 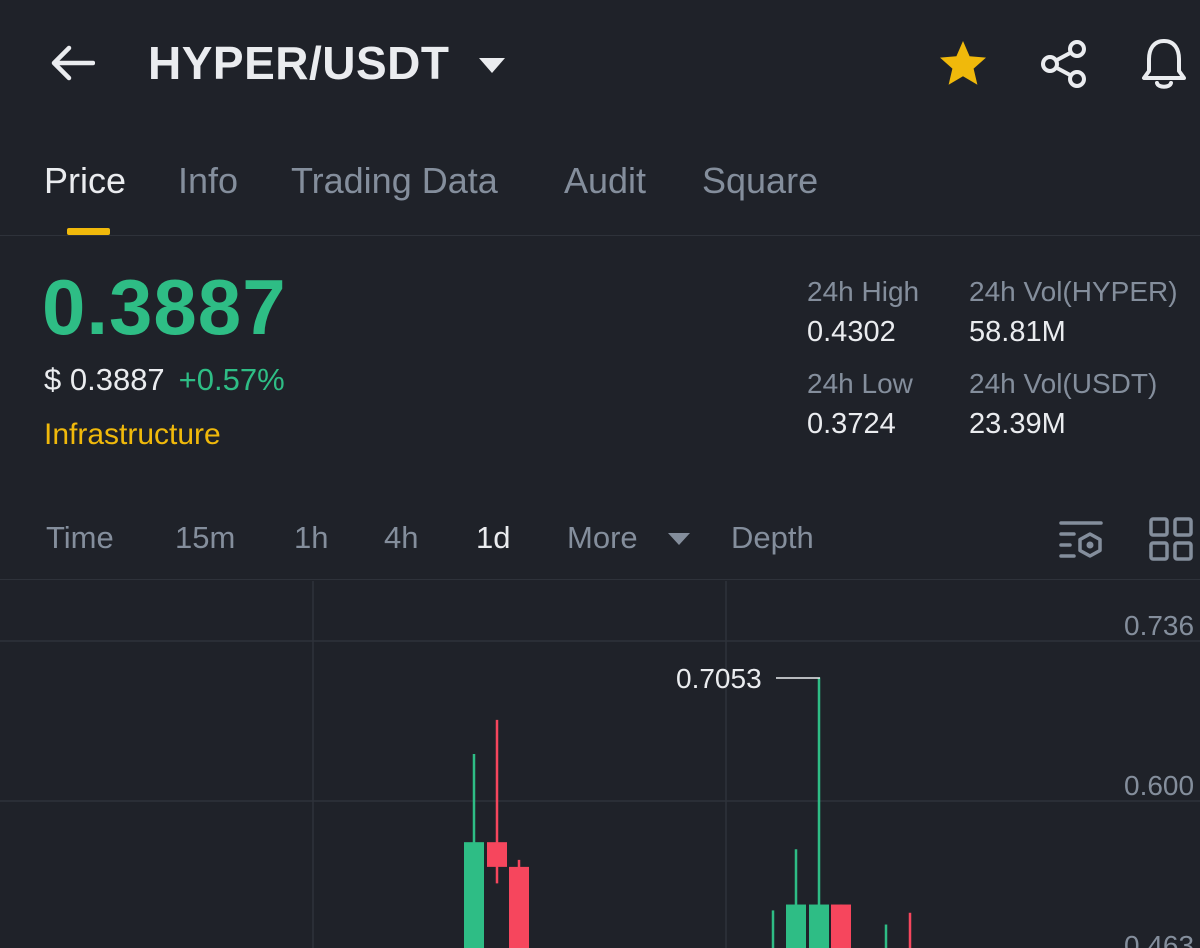 I want to click on tab-price: Price, so click(x=85, y=181).